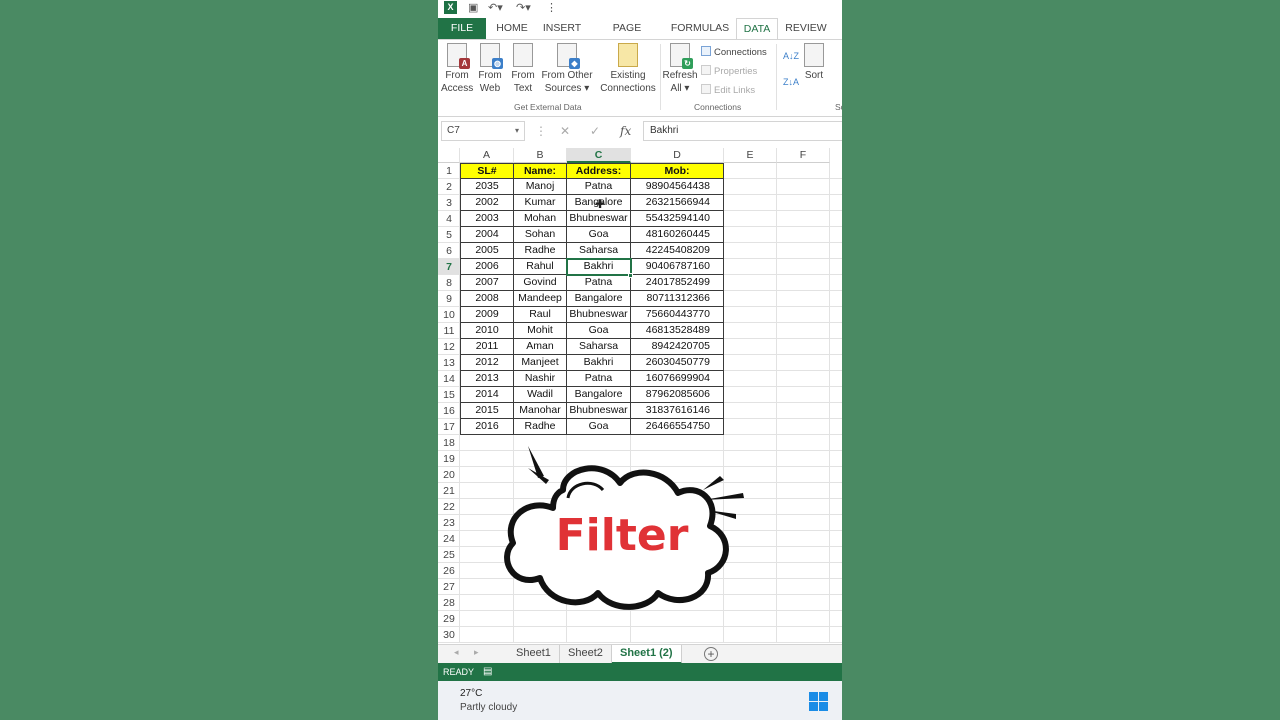 Image resolution: width=1280 pixels, height=720 pixels. What do you see at coordinates (599, 267) in the screenshot?
I see `cell-address: Bakhri` at bounding box center [599, 267].